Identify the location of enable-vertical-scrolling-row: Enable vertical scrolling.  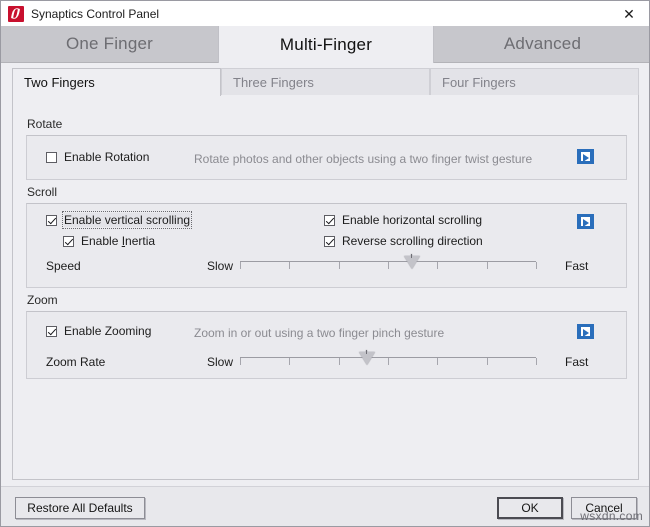
(119, 220).